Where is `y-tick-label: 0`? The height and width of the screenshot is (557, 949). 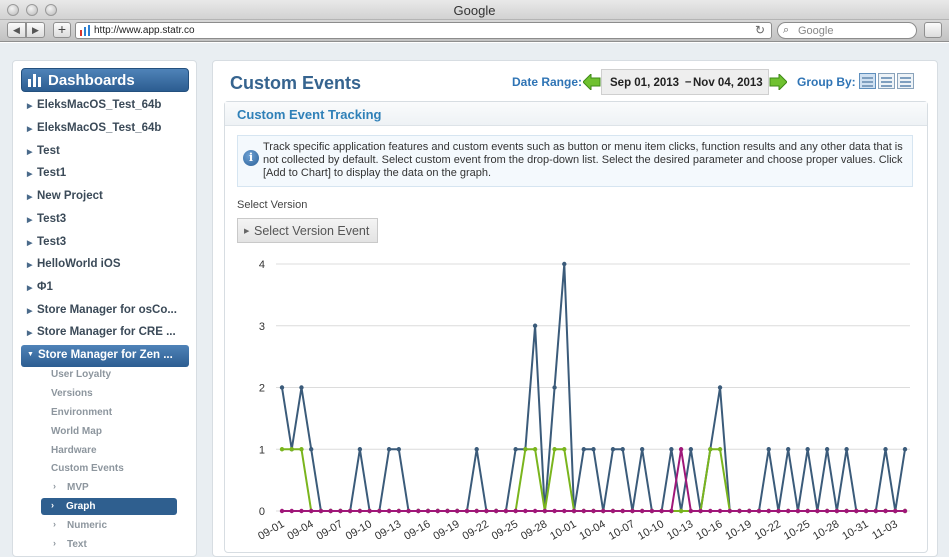
y-tick-label: 0 is located at coordinates (262, 512).